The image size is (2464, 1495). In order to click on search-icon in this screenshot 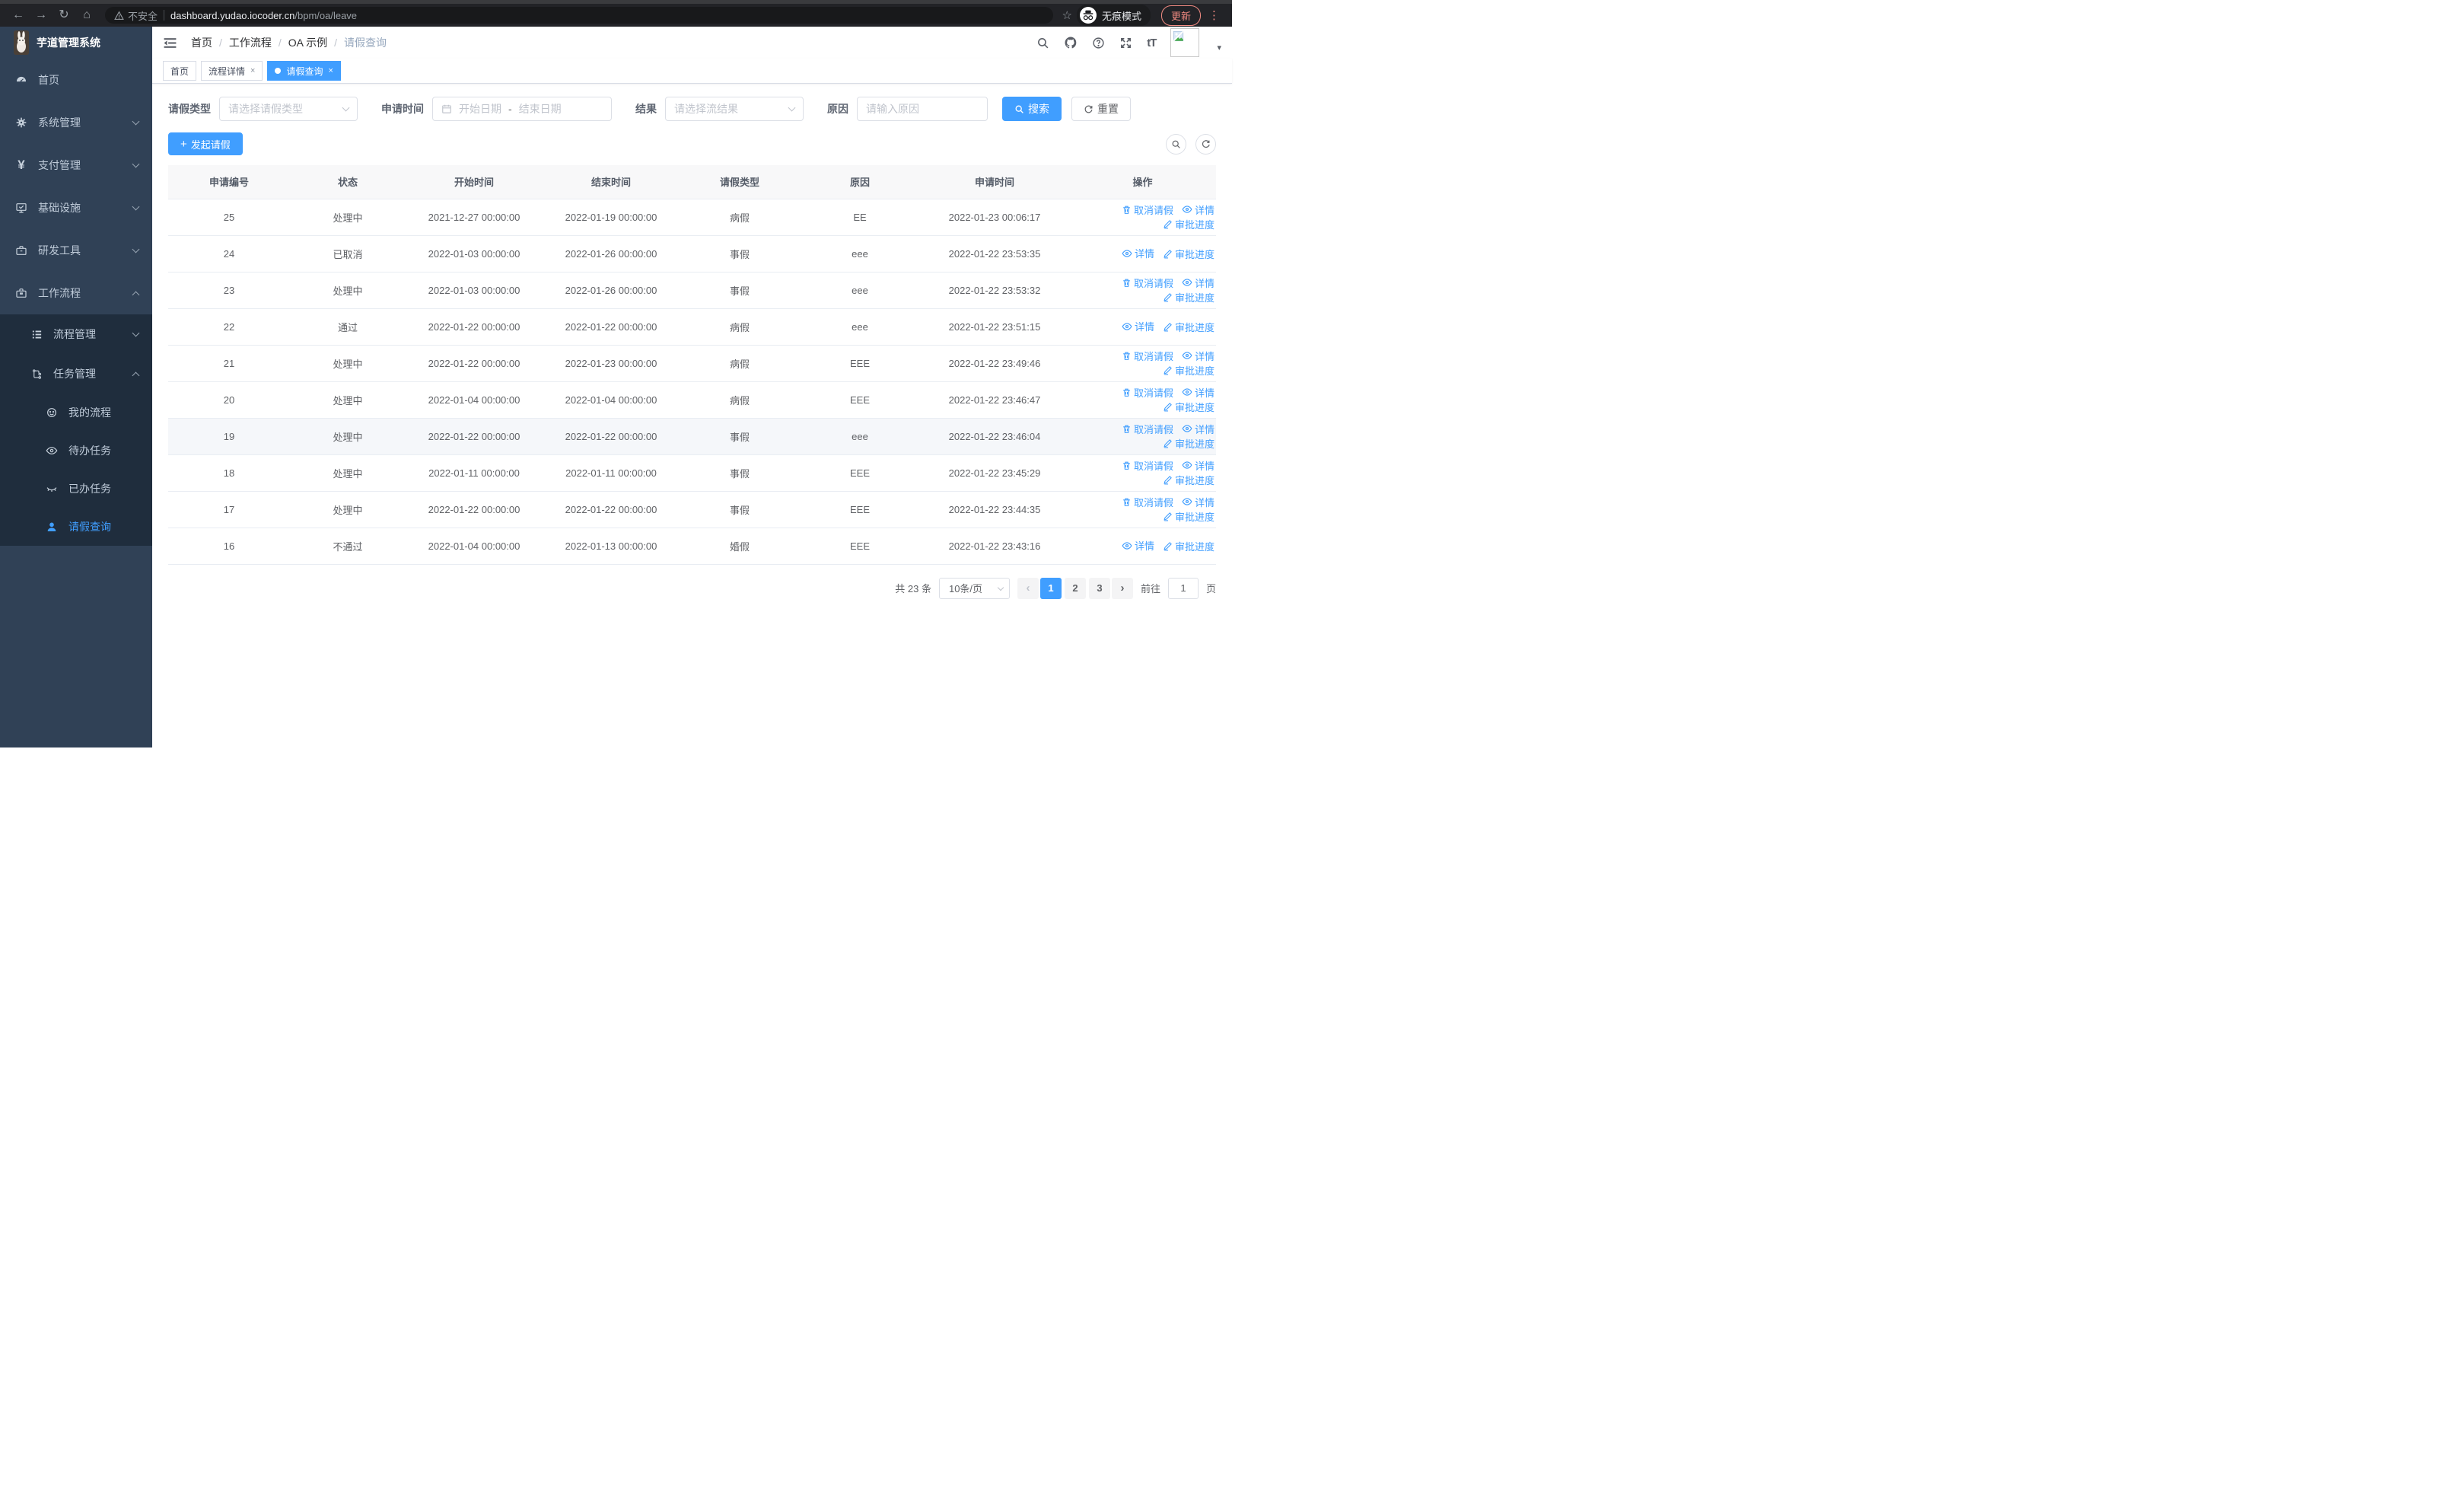, I will do `click(1042, 43)`.